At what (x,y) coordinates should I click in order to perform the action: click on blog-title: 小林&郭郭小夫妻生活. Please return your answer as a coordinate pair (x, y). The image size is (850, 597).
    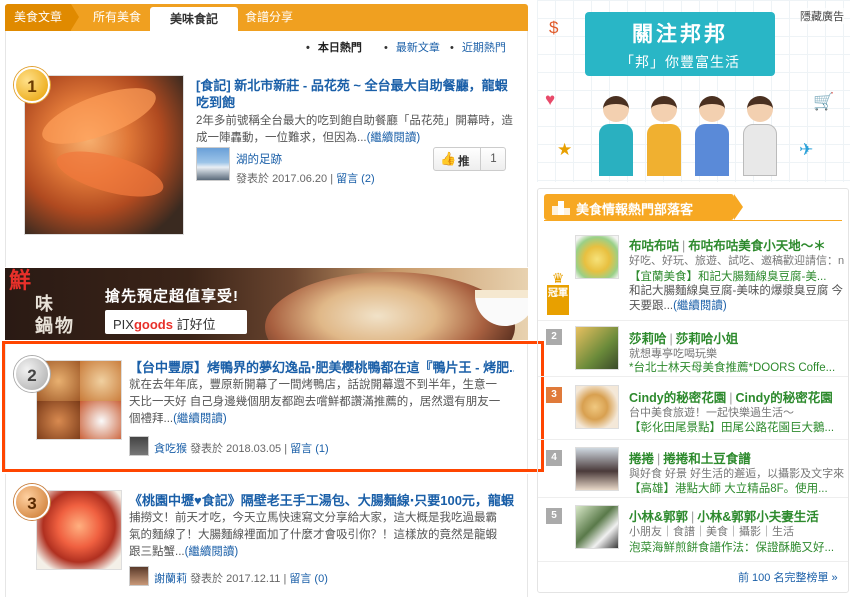
    Looking at the image, I should click on (758, 517).